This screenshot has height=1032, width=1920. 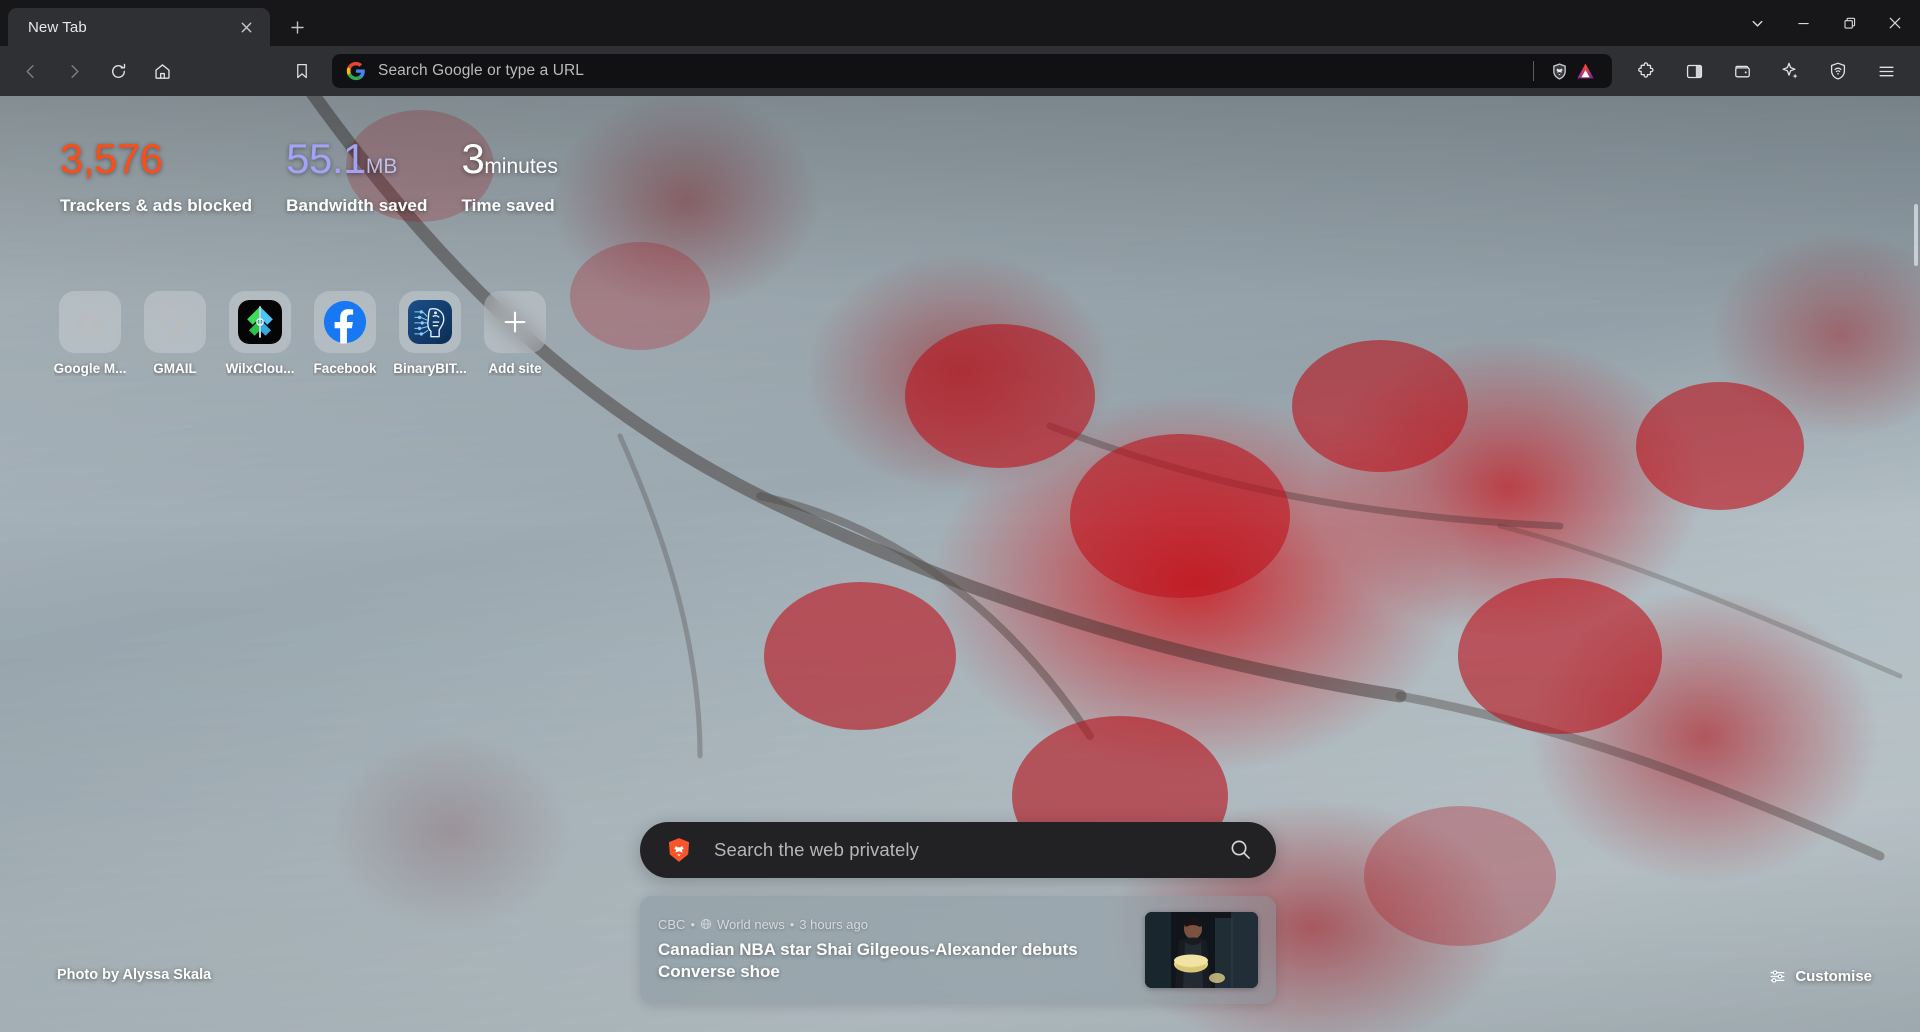 What do you see at coordinates (356, 71) in the screenshot?
I see `google-icon` at bounding box center [356, 71].